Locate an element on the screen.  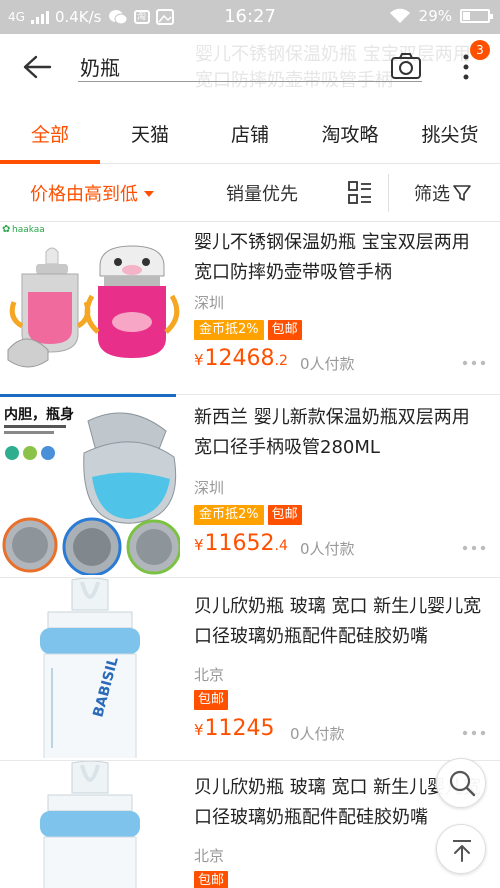
sortbar-divider is located at coordinates (388, 193).